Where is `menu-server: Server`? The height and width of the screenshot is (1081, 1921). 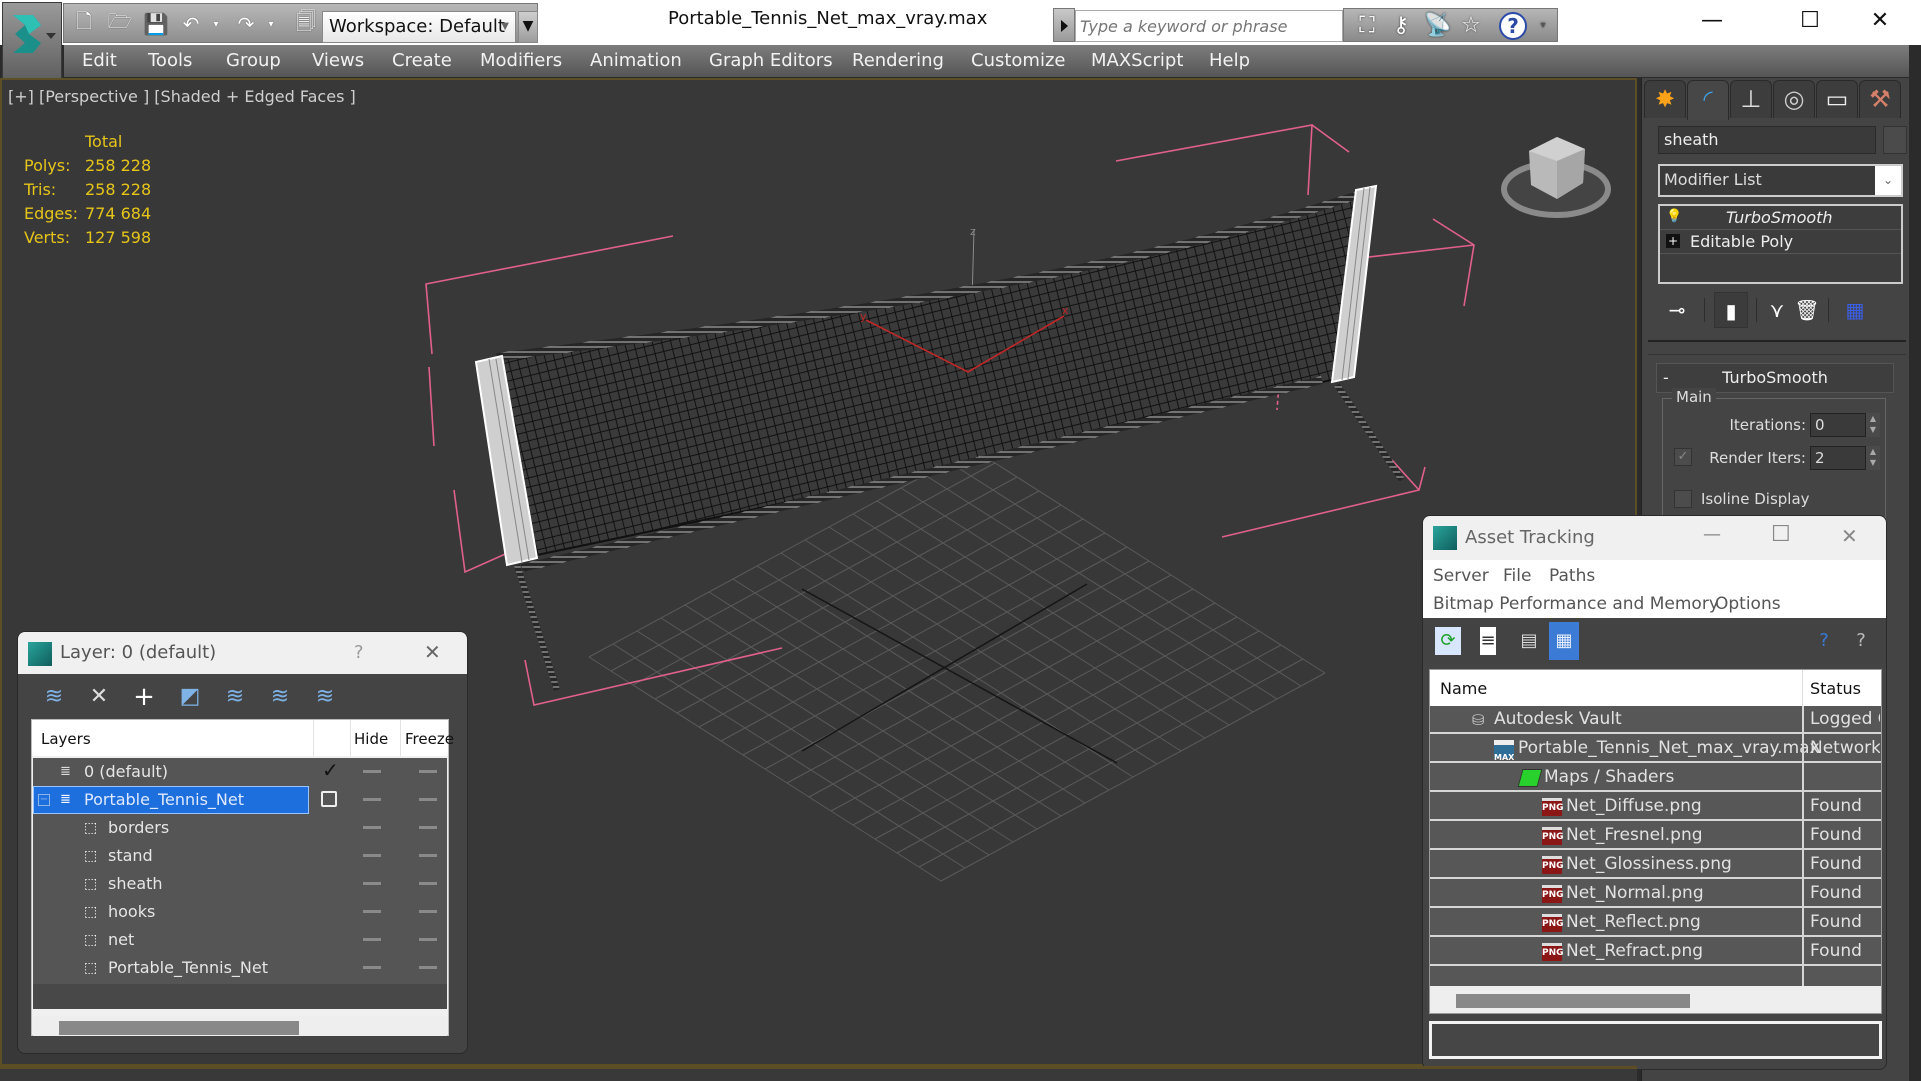 menu-server: Server is located at coordinates (1461, 576).